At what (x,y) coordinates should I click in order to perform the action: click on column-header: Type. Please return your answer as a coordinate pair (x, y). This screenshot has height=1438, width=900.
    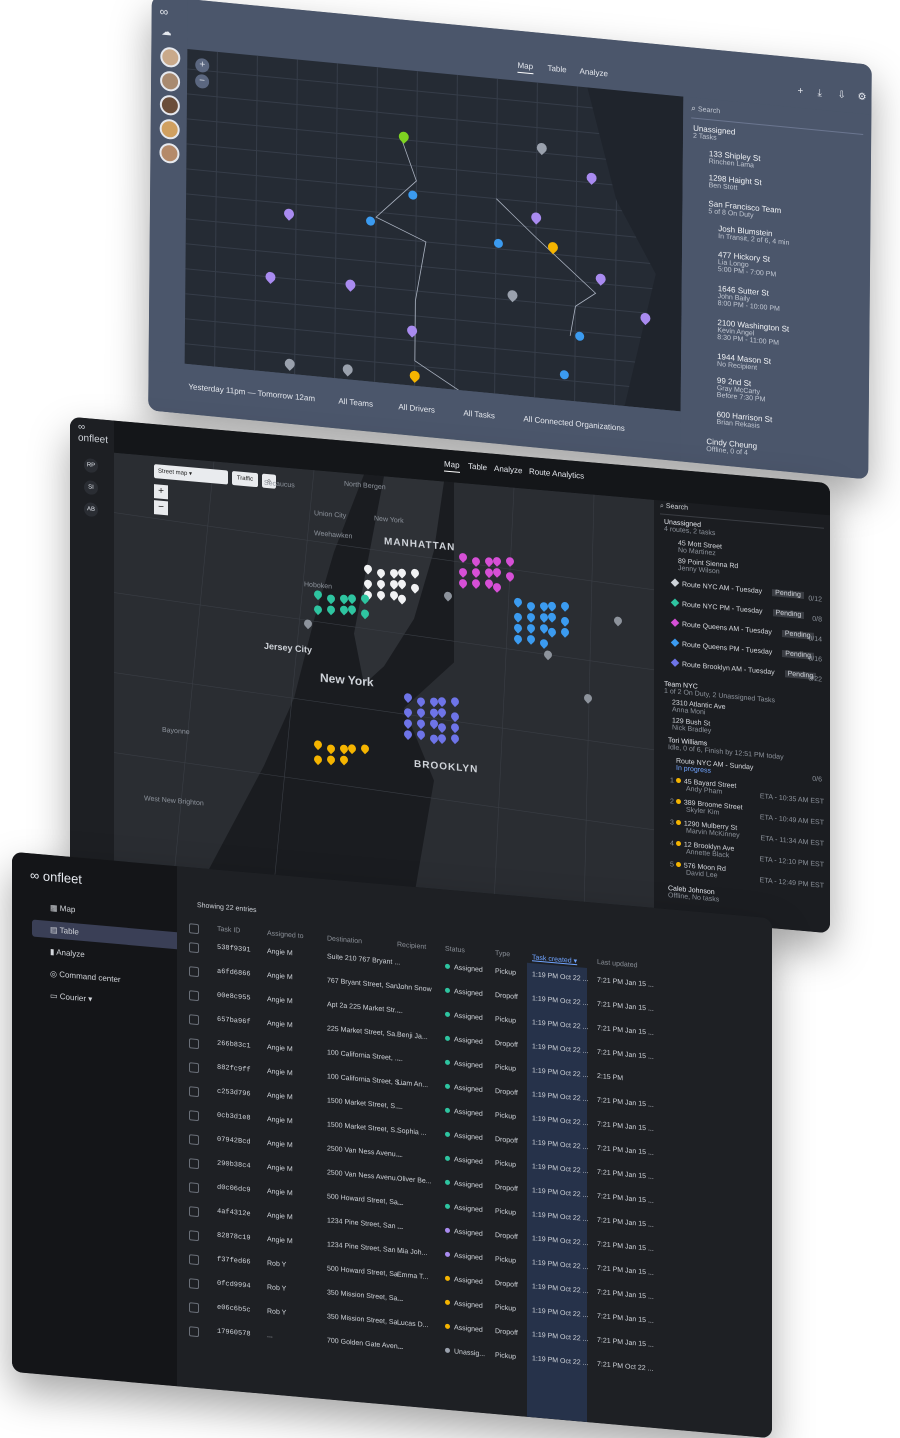
    Looking at the image, I should click on (502, 954).